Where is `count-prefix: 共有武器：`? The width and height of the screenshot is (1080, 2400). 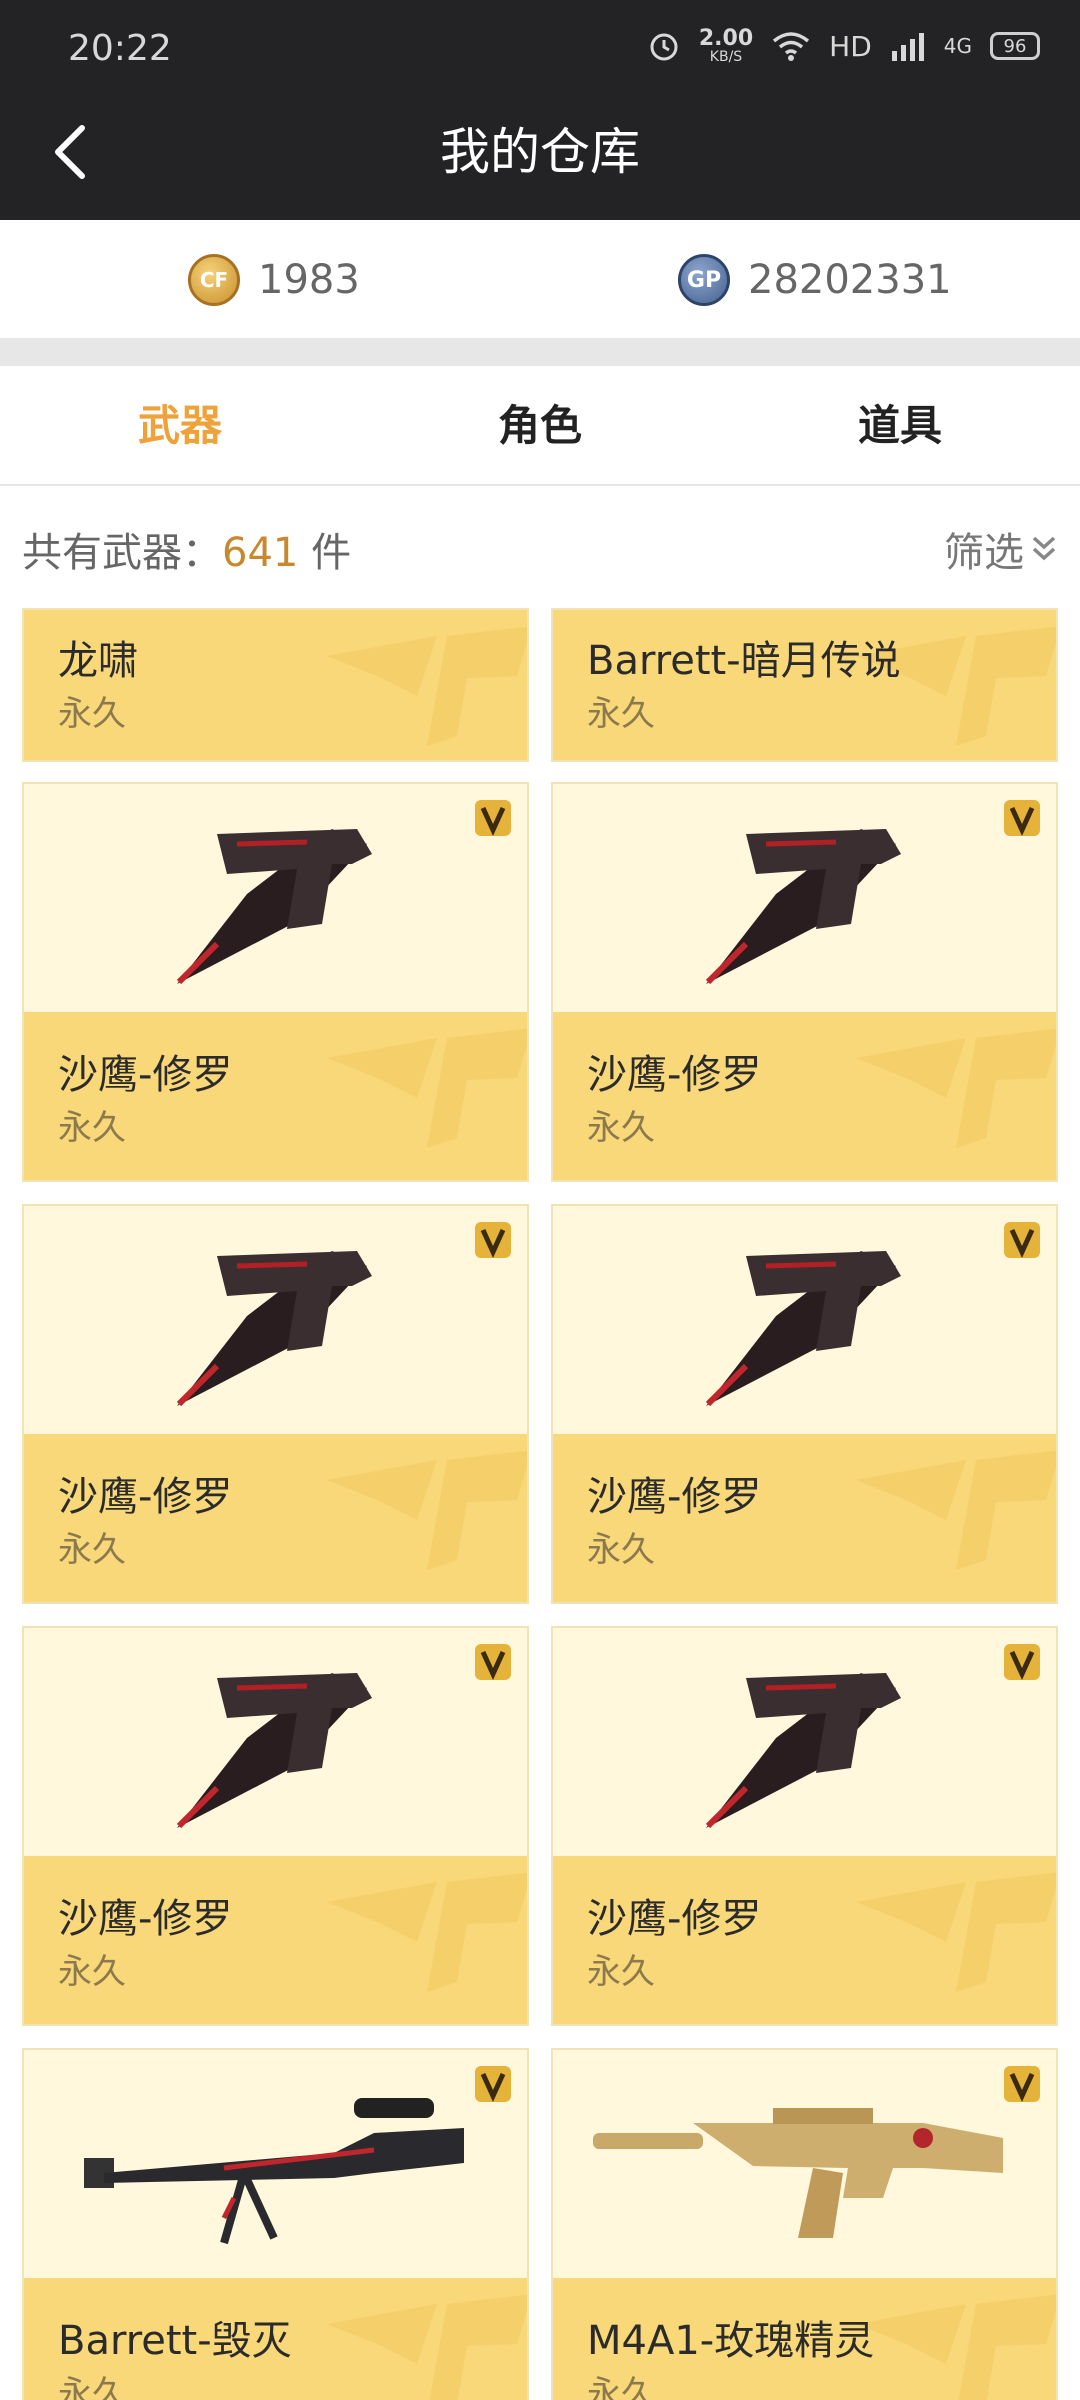
count-prefix: 共有武器： is located at coordinates (122, 553).